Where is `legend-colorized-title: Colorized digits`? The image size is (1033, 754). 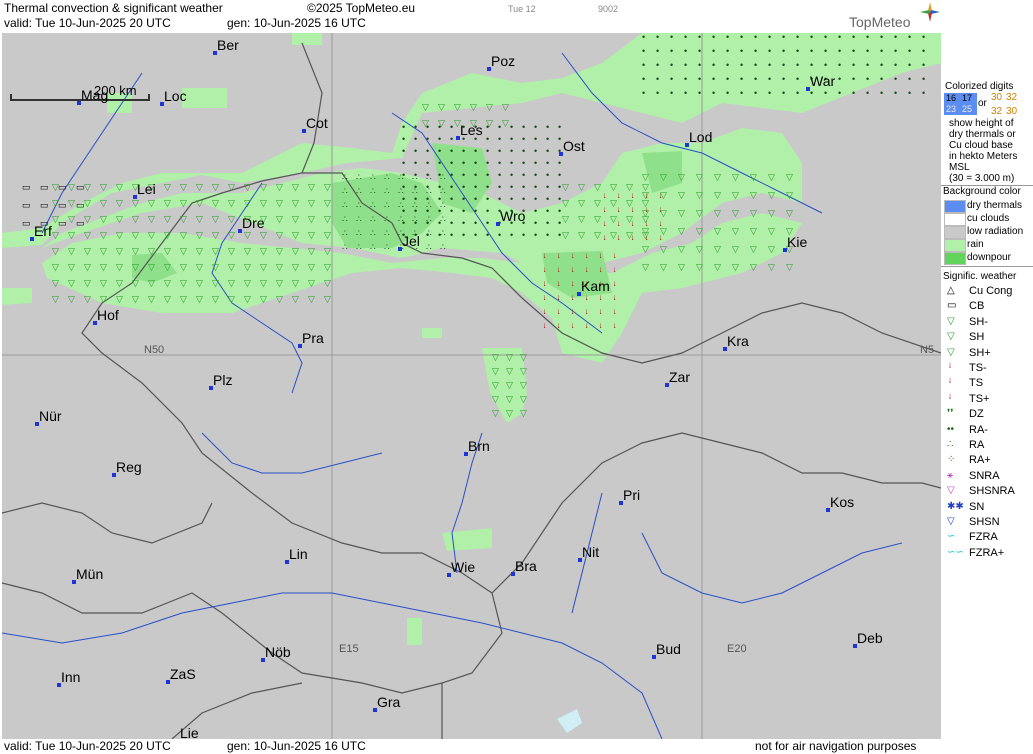
legend-colorized-title: Colorized digits is located at coordinates (979, 86).